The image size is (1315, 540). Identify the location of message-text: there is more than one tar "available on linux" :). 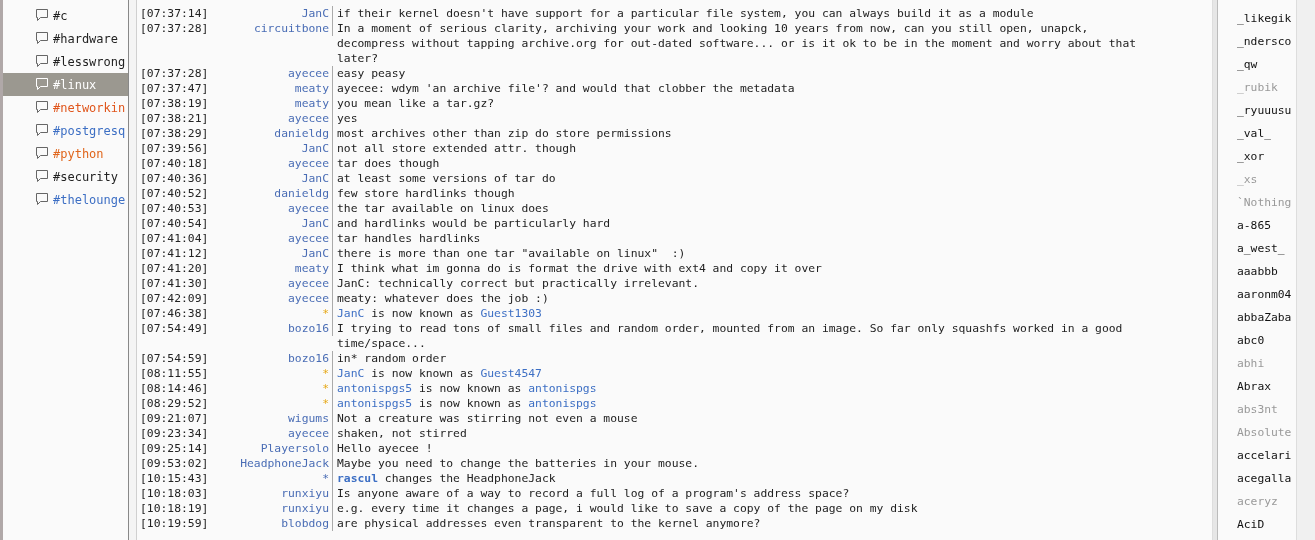
(511, 253).